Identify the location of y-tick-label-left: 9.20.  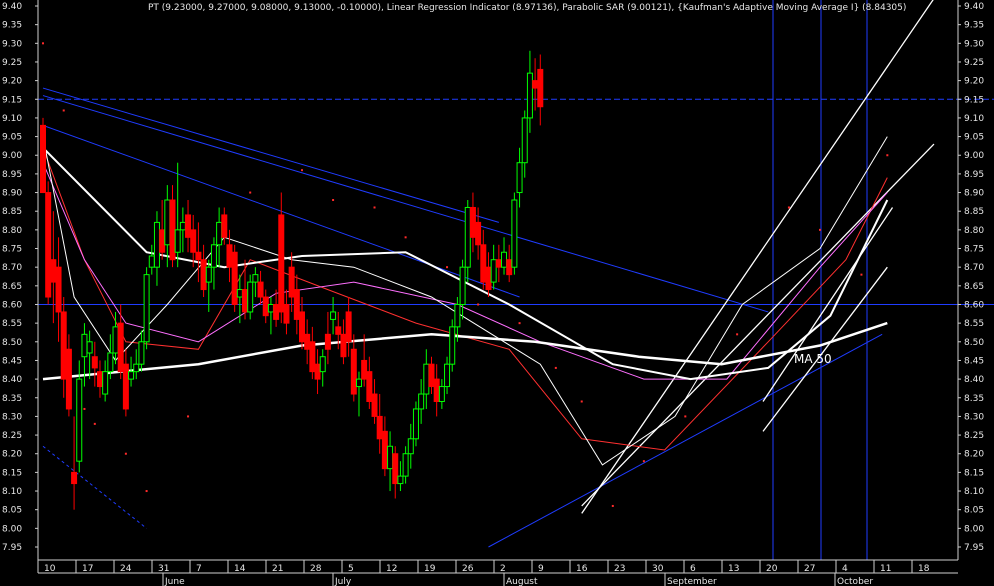
(12, 82).